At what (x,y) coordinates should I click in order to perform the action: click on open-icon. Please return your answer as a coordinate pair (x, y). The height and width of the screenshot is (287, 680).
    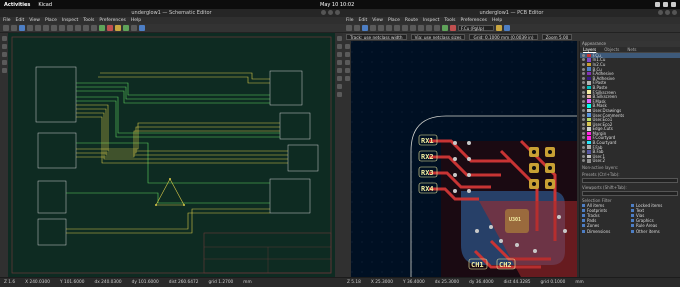
    Looking at the image, I should click on (357, 28).